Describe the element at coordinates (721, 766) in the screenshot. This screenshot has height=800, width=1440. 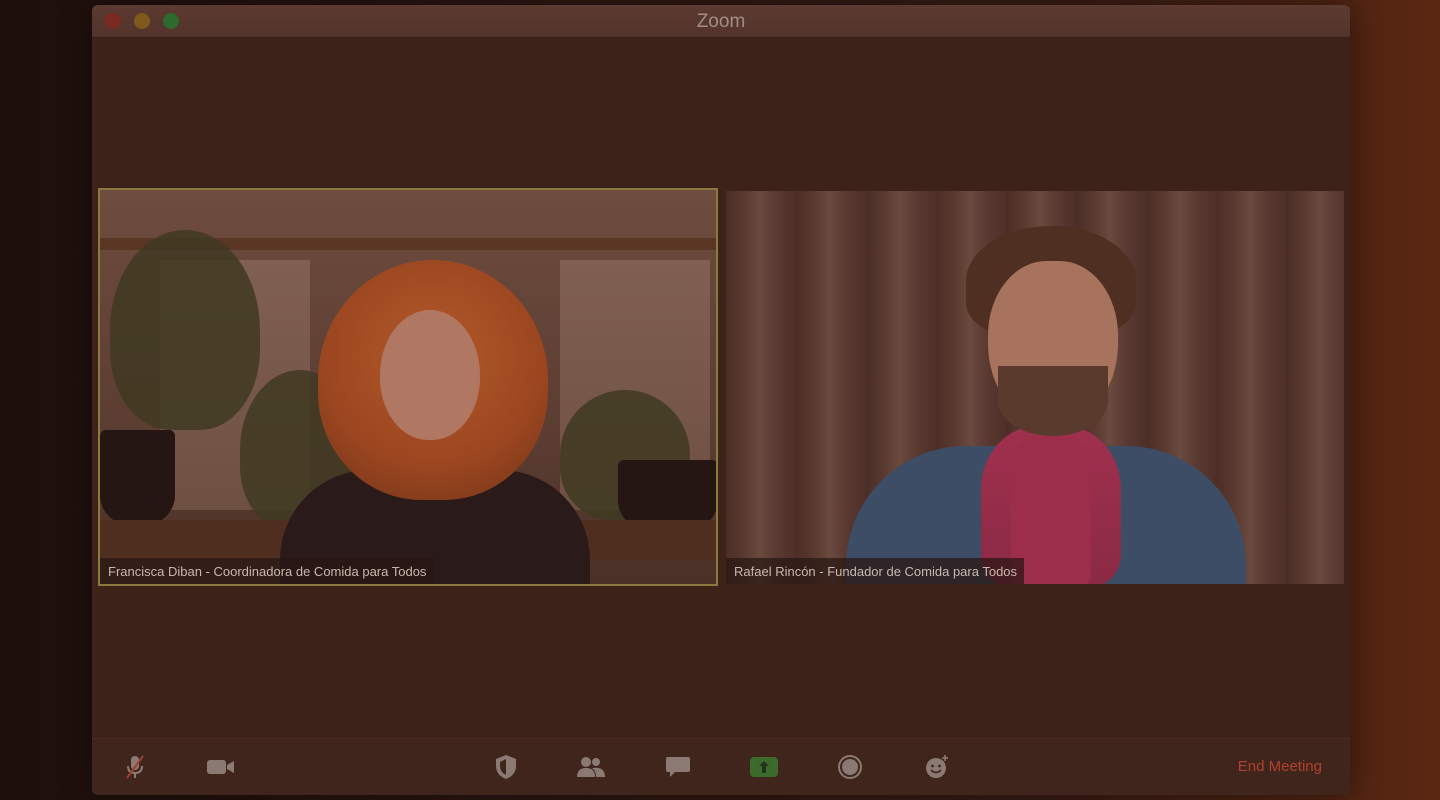
I see `meeting-controls: End Meeting` at that location.